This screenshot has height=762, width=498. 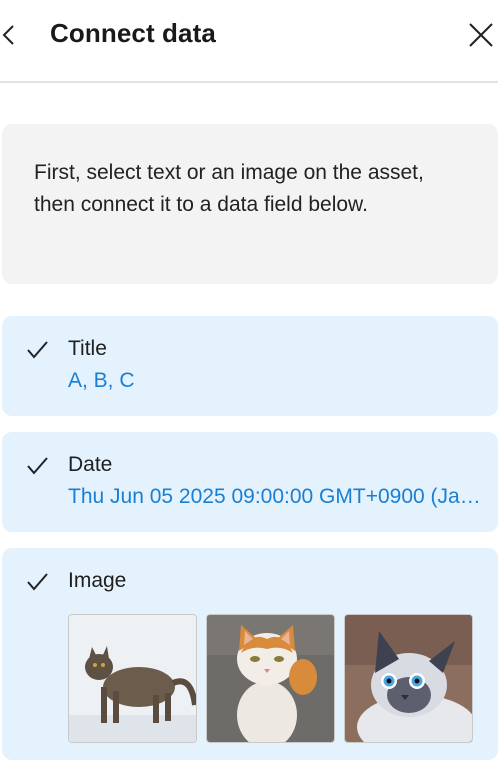 I want to click on chevron-left-icon, so click(x=8, y=35).